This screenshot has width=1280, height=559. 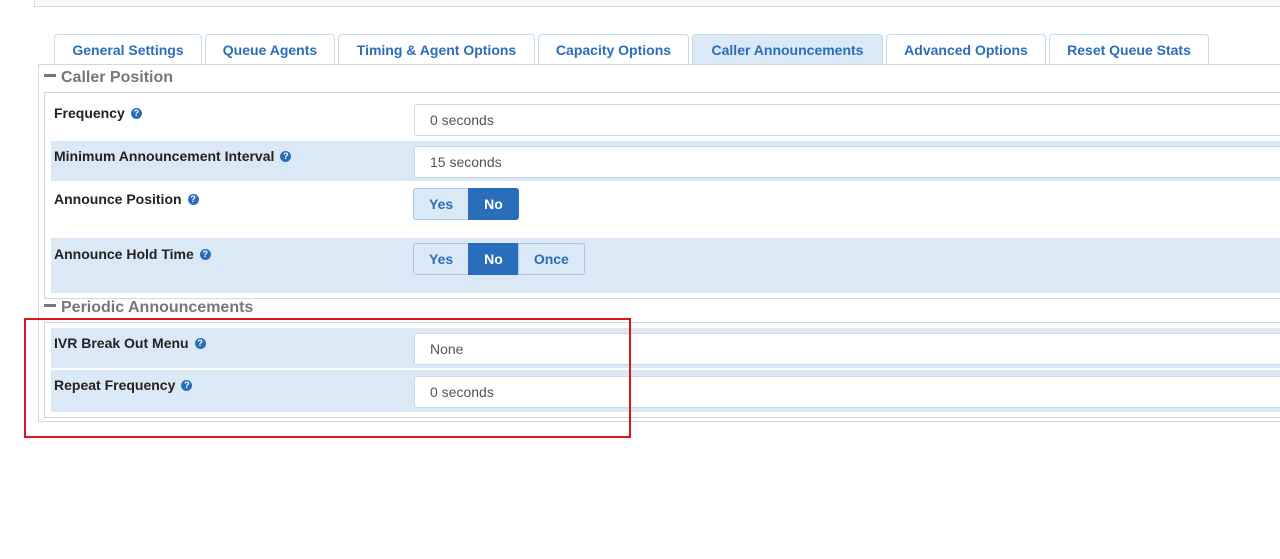 What do you see at coordinates (123, 385) in the screenshot?
I see `label-repeat-frequency: Repeat Frequency?` at bounding box center [123, 385].